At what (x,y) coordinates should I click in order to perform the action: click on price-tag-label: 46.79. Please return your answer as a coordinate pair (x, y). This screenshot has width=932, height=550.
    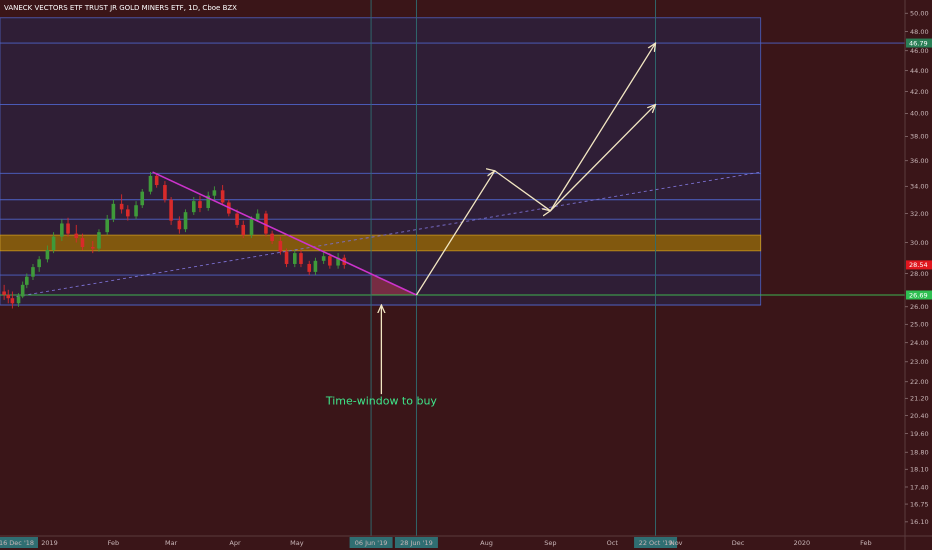
    Looking at the image, I should click on (918, 43).